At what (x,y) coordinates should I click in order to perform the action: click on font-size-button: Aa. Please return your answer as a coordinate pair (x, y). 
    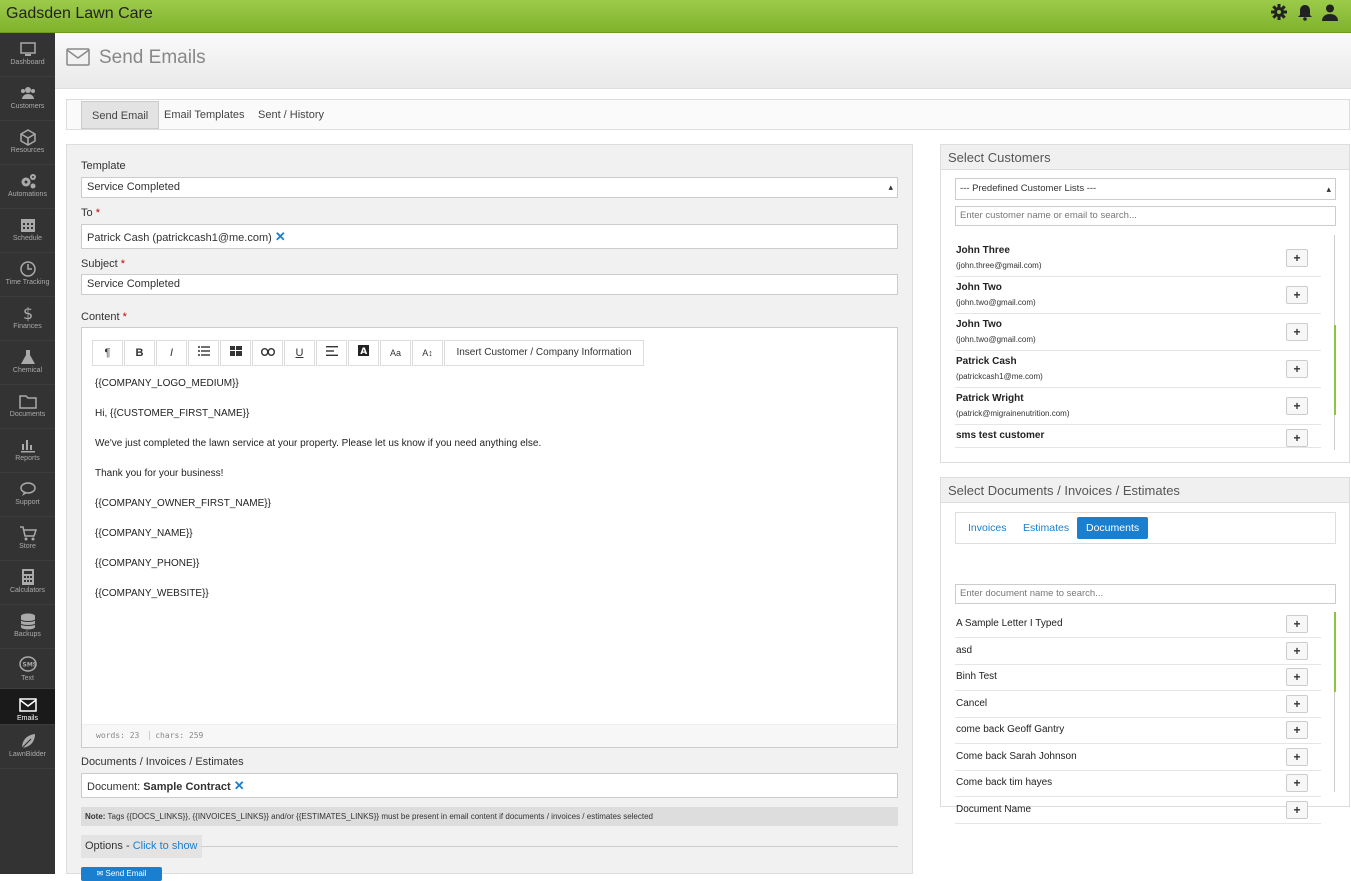
    Looking at the image, I should click on (395, 353).